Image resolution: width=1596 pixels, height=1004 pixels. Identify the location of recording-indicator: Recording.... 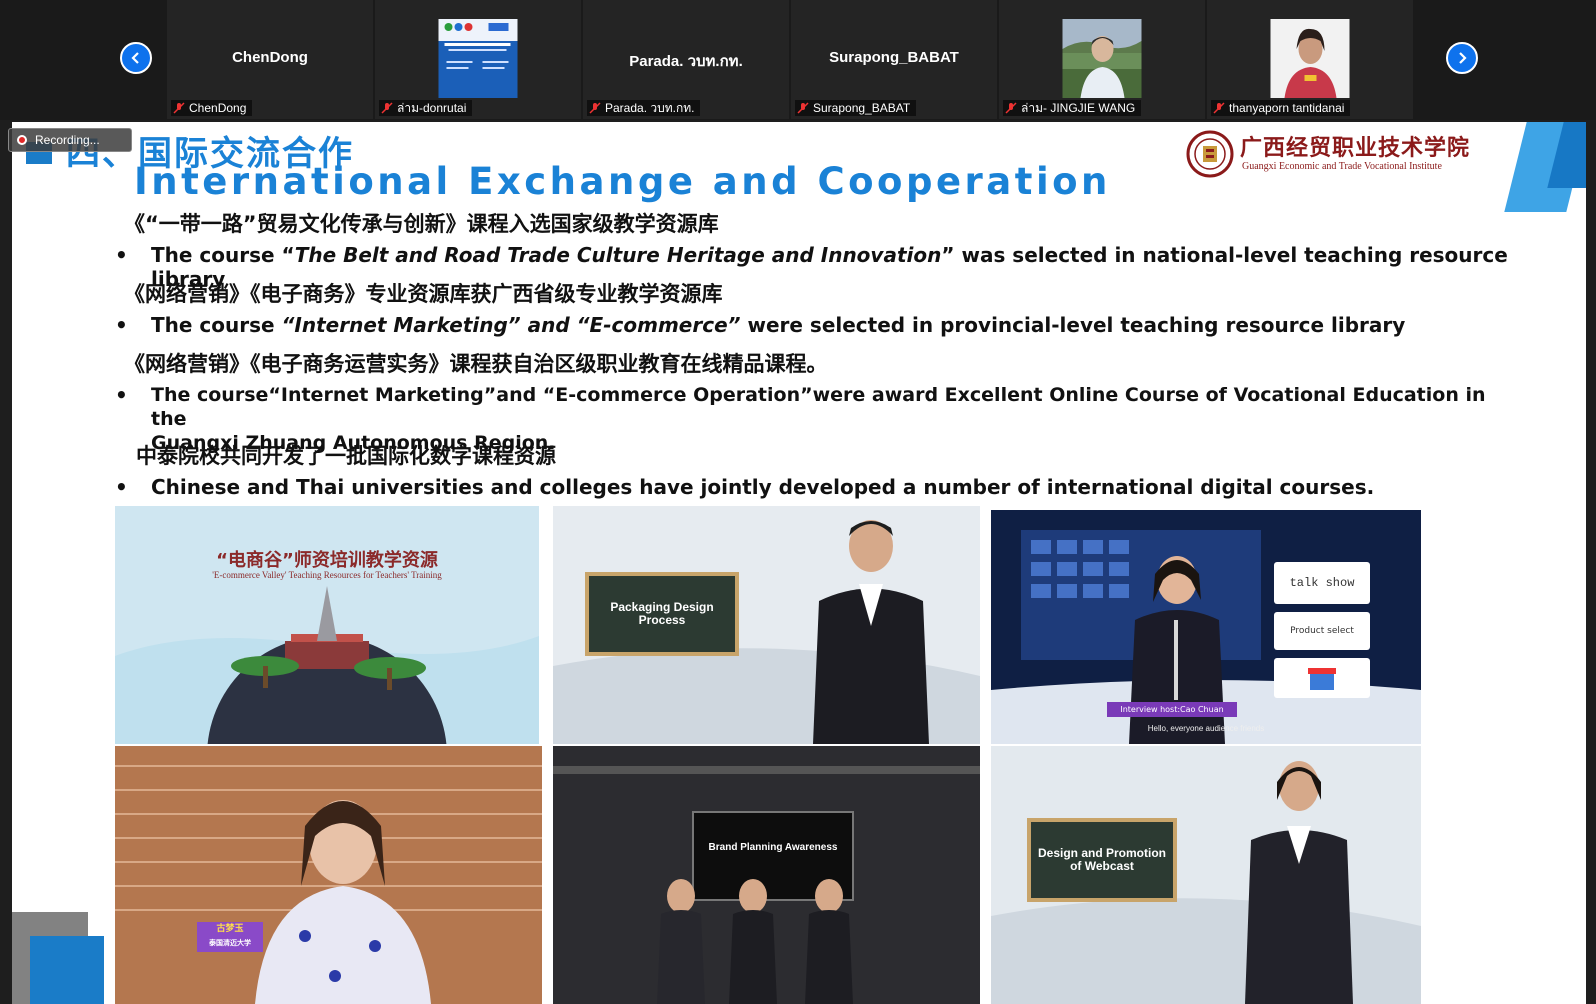
(70, 140).